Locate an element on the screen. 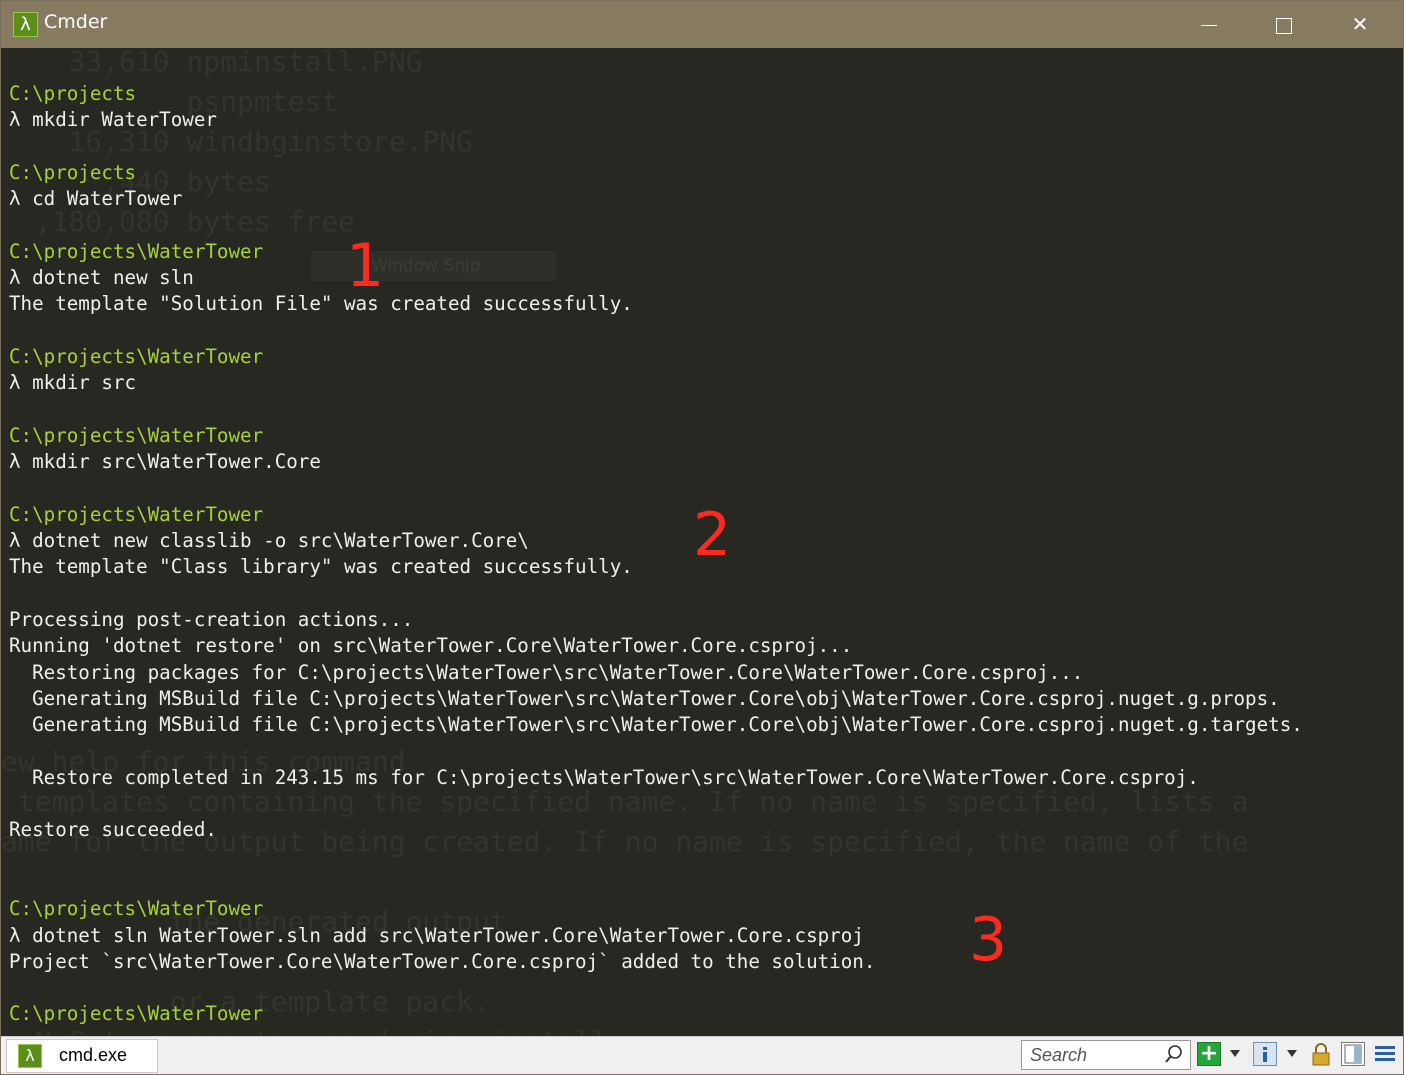  menu-icon is located at coordinates (1385, 1054).